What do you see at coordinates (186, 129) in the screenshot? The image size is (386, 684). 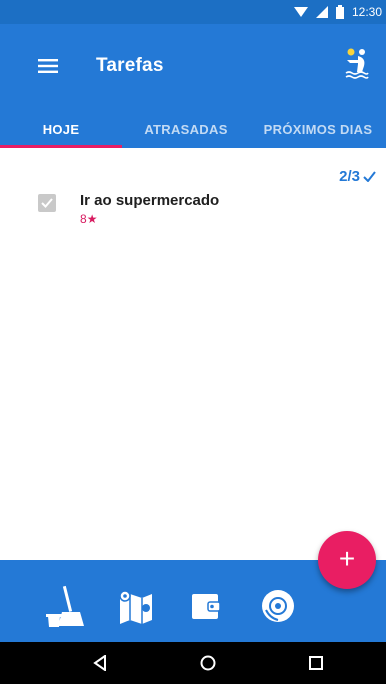 I see `tab-atrasadas: ATRASADAS` at bounding box center [186, 129].